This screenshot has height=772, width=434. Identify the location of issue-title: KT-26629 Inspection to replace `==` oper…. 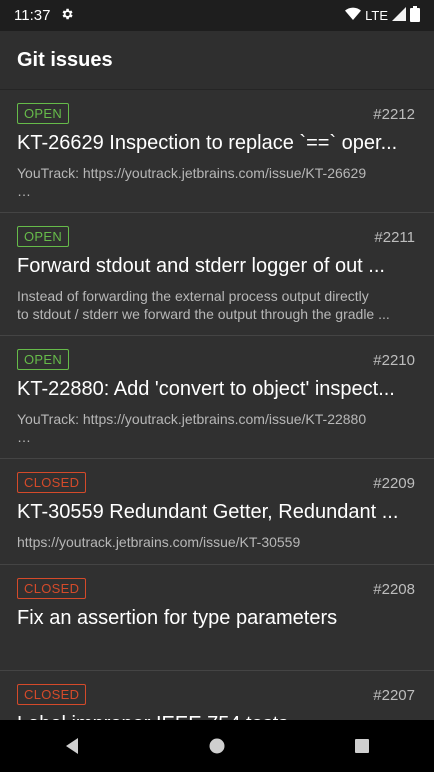
(207, 143).